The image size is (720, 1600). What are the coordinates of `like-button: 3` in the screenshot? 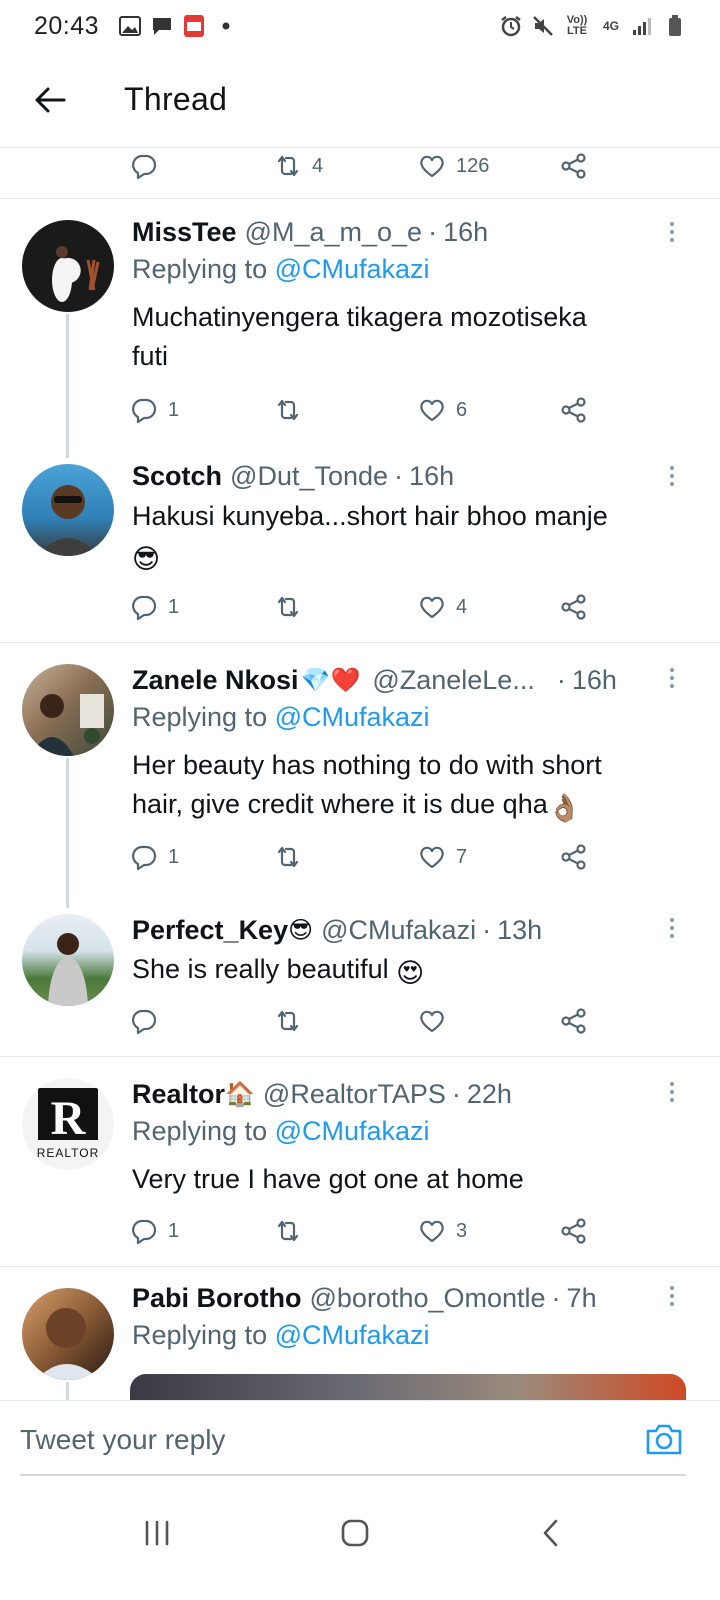 It's located at (442, 1231).